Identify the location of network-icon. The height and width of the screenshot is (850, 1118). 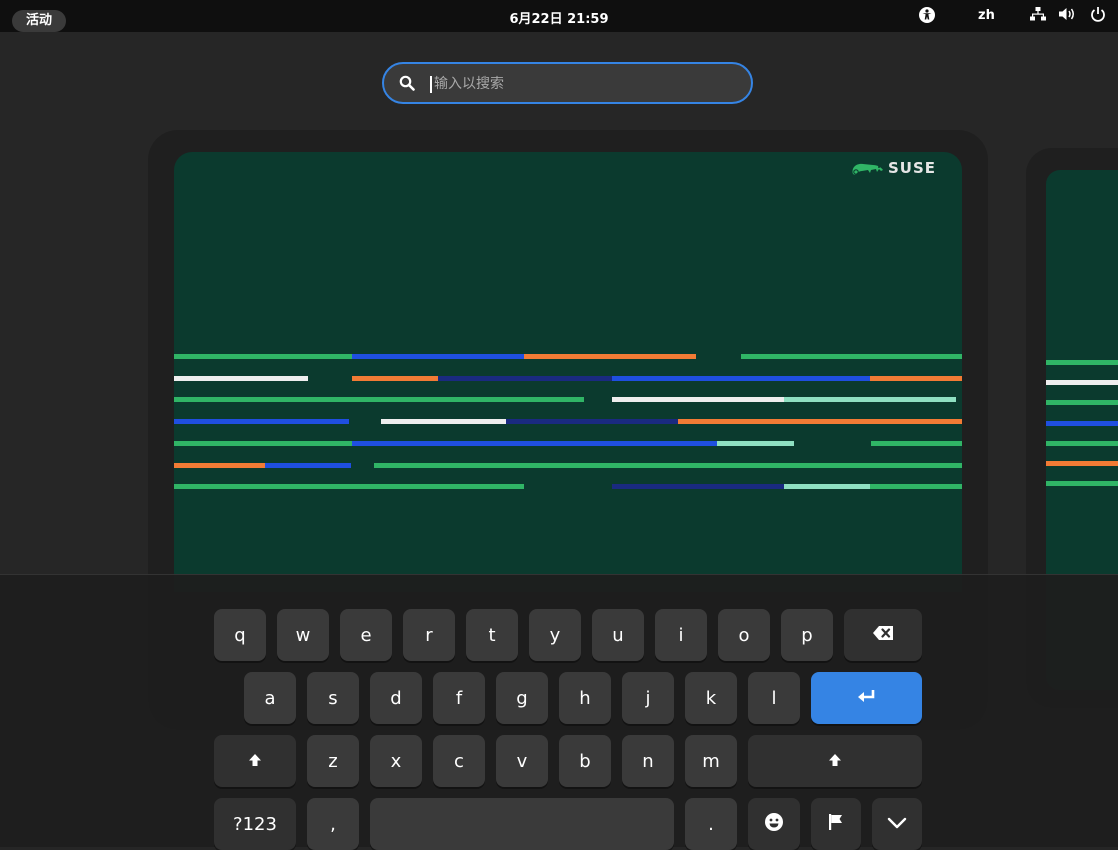
(1038, 16).